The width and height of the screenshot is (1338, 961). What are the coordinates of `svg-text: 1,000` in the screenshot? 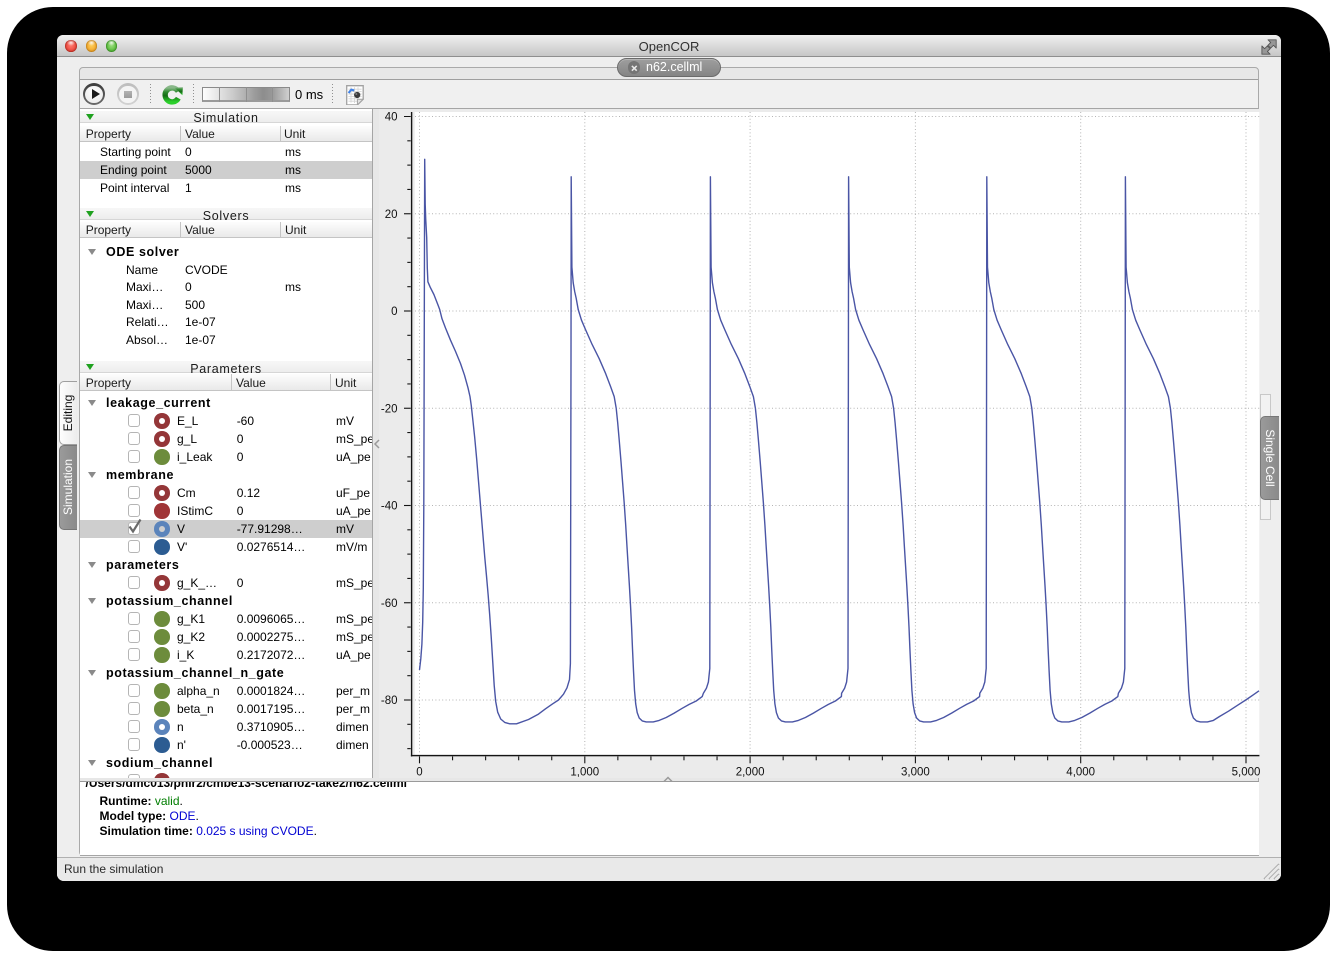 It's located at (584, 772).